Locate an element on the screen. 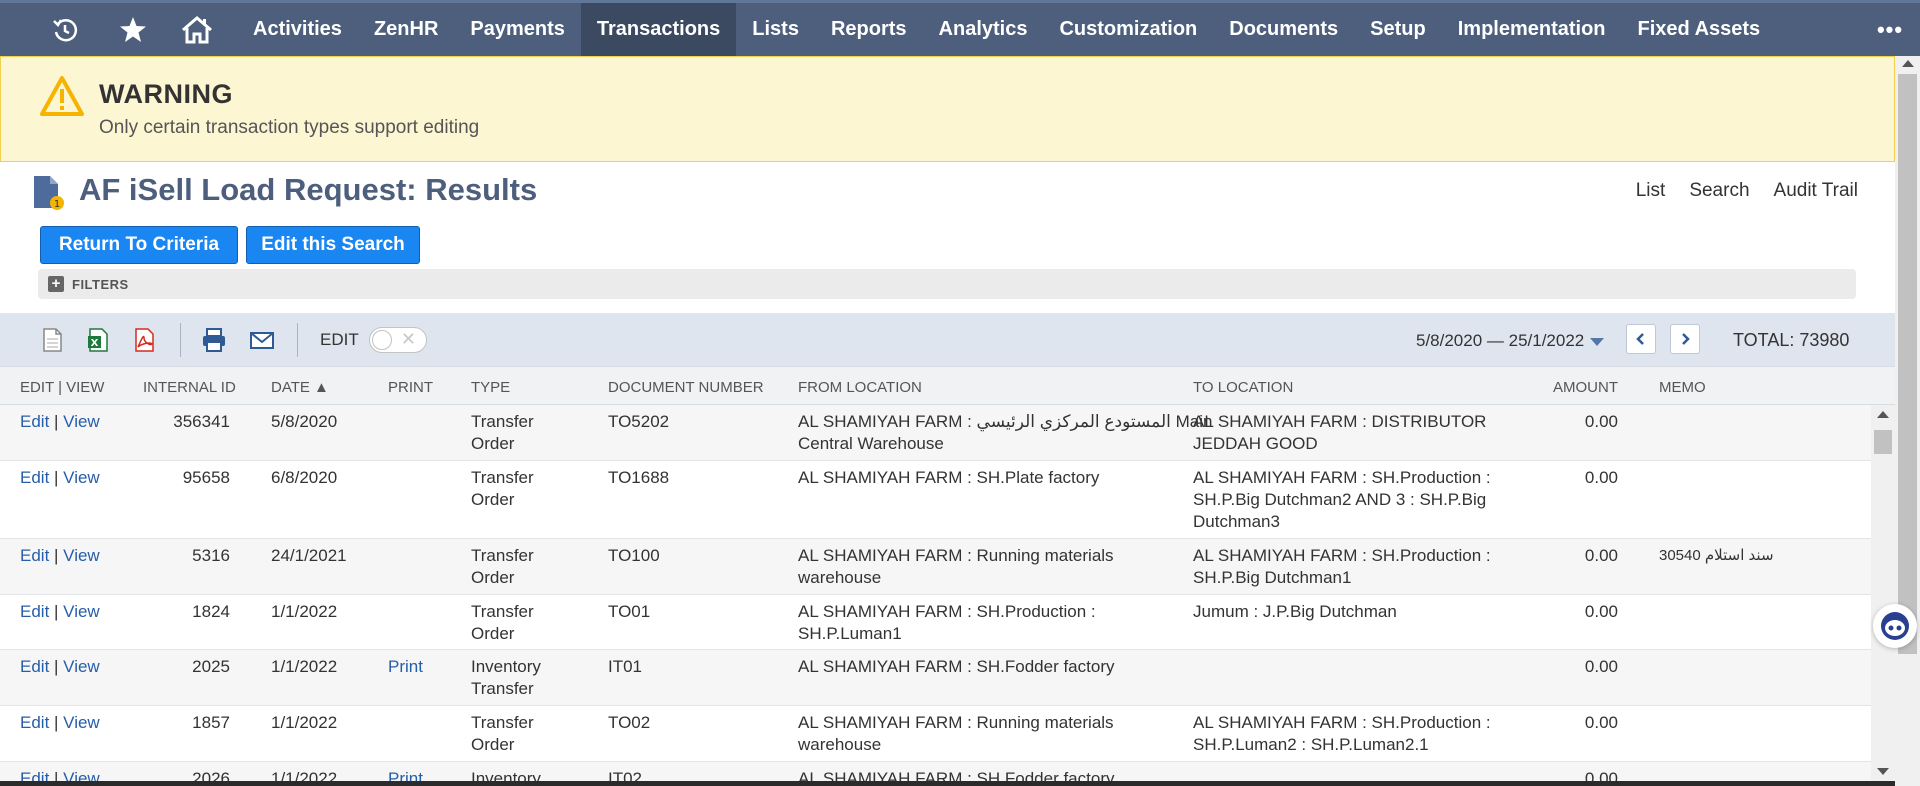  filters-bar: + FILTERS is located at coordinates (947, 284).